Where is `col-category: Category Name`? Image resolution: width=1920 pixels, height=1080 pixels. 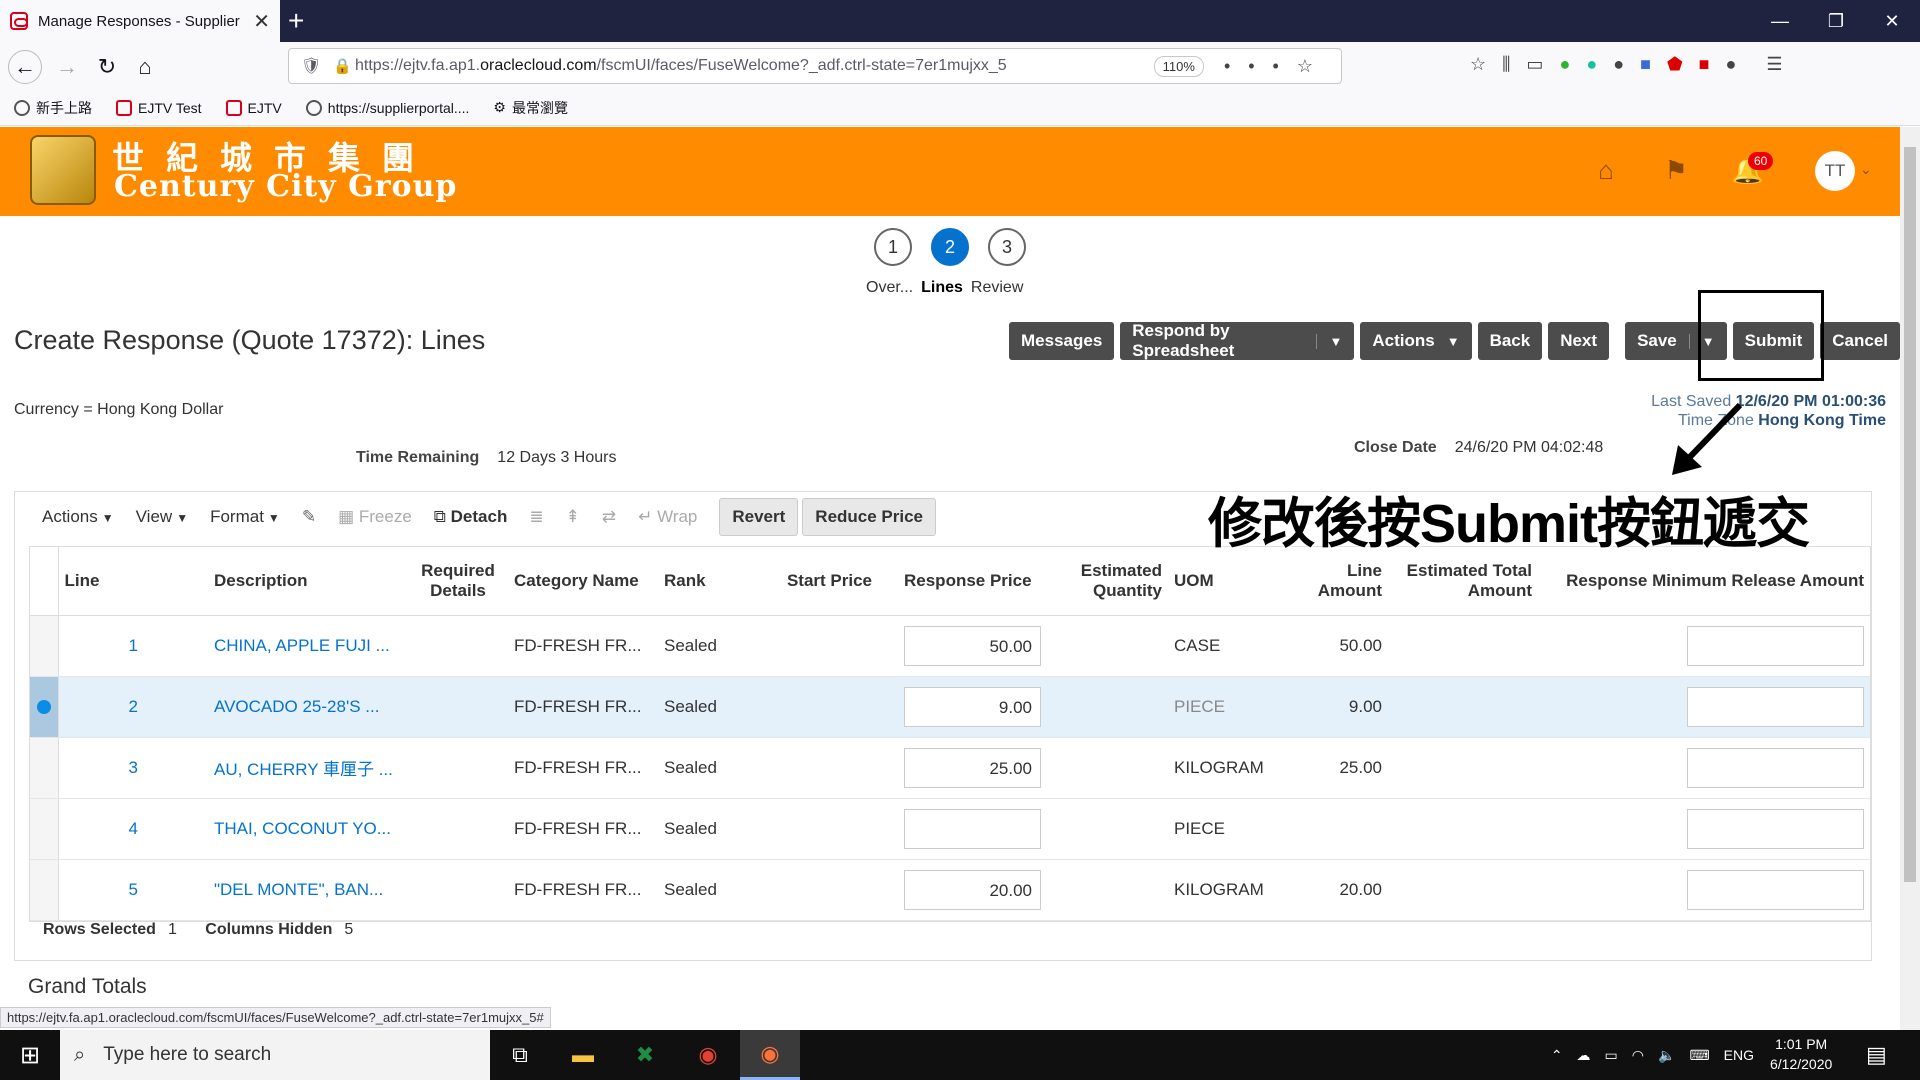 col-category: Category Name is located at coordinates (583, 581).